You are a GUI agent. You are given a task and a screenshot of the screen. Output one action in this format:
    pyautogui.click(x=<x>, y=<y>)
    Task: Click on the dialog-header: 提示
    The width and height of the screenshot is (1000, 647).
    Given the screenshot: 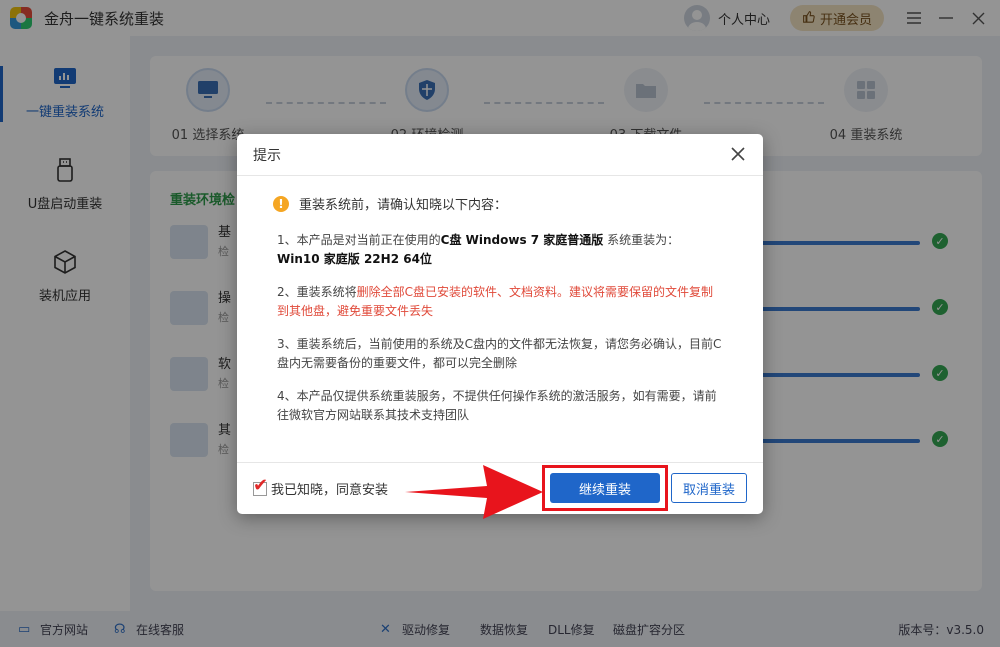 What is the action you would take?
    pyautogui.click(x=500, y=155)
    